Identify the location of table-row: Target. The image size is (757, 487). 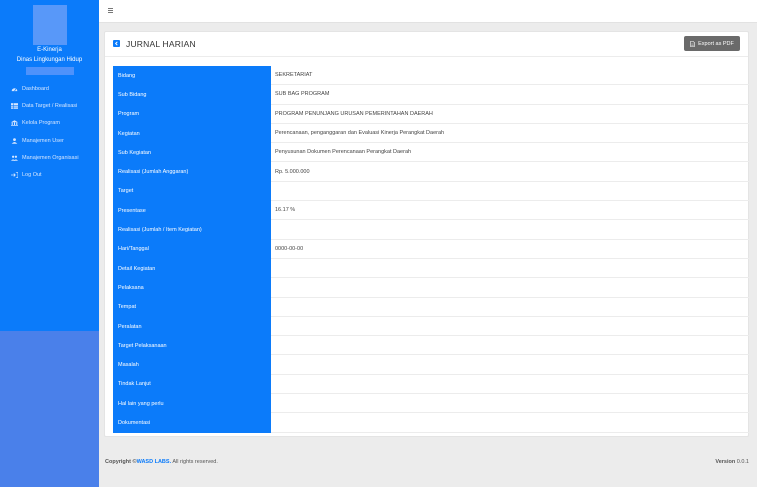
(431, 191).